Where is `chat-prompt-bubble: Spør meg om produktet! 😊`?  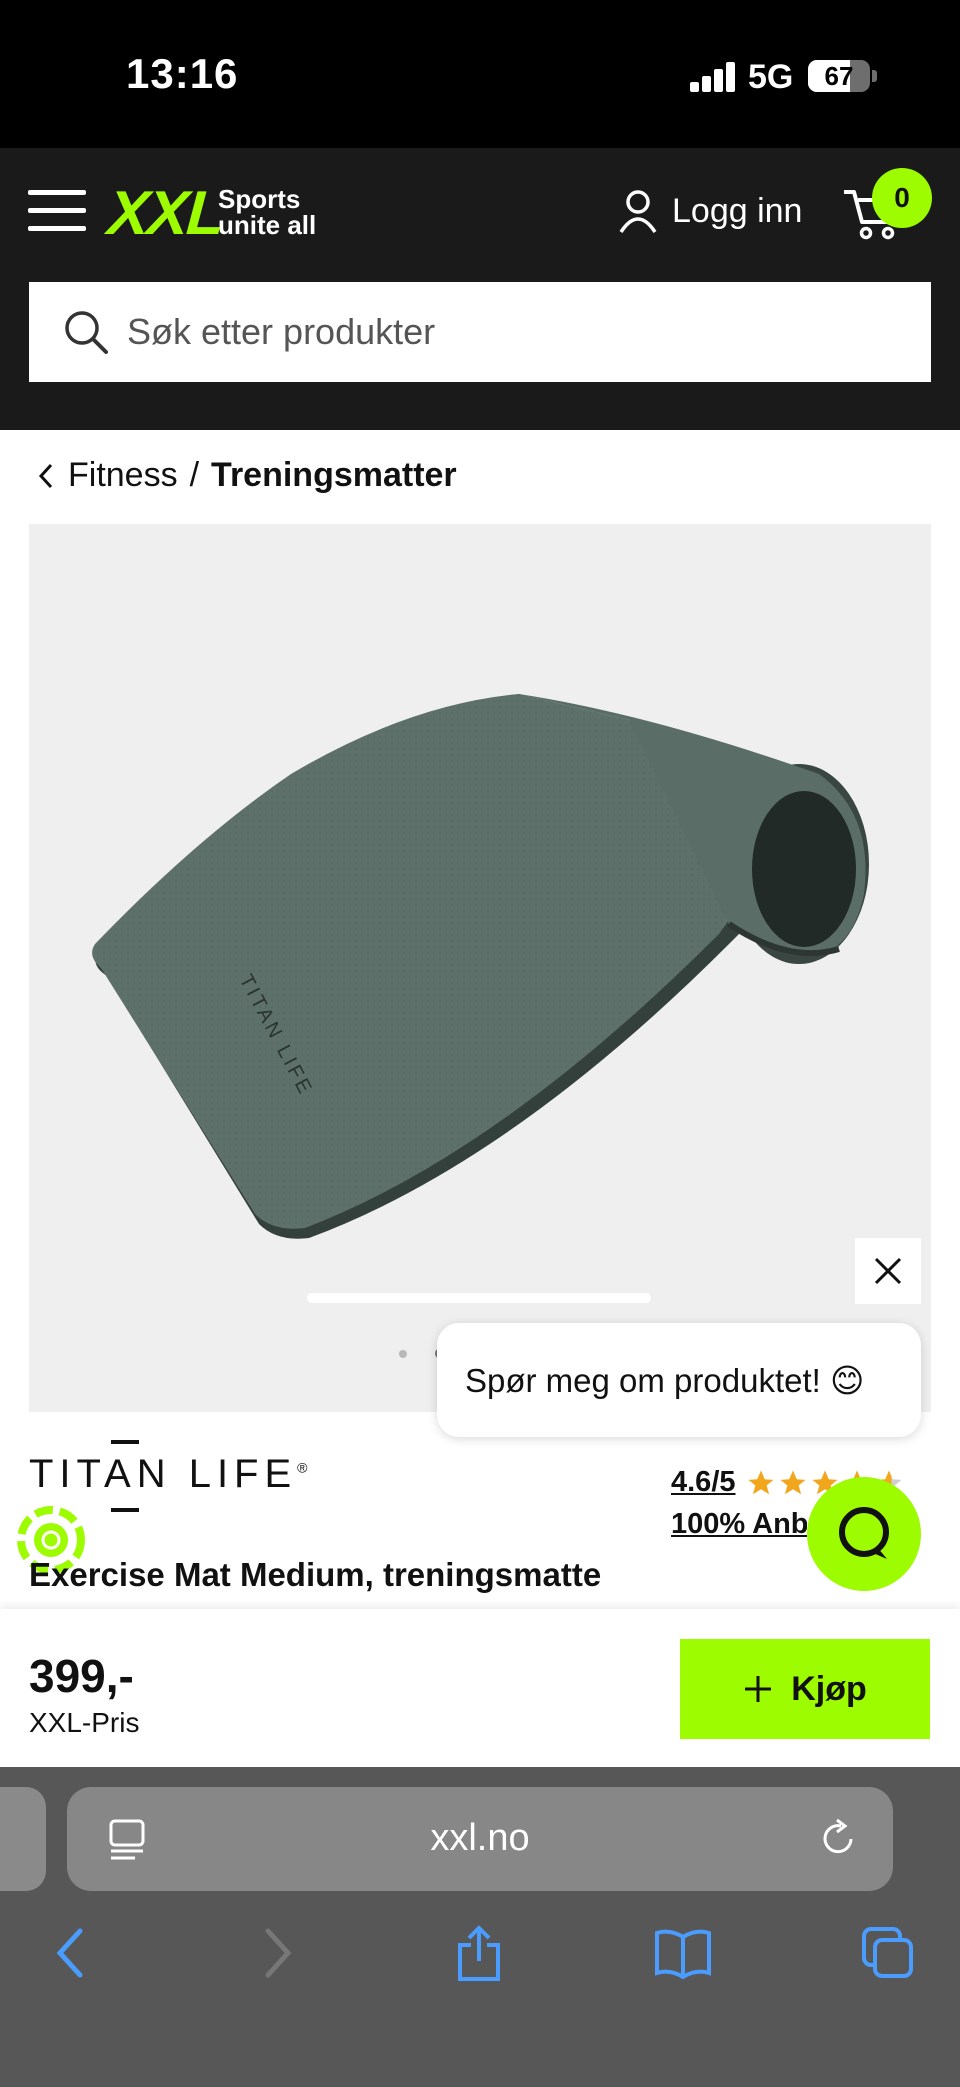
chat-prompt-bubble: Spør meg om produktet! 😊 is located at coordinates (679, 1380).